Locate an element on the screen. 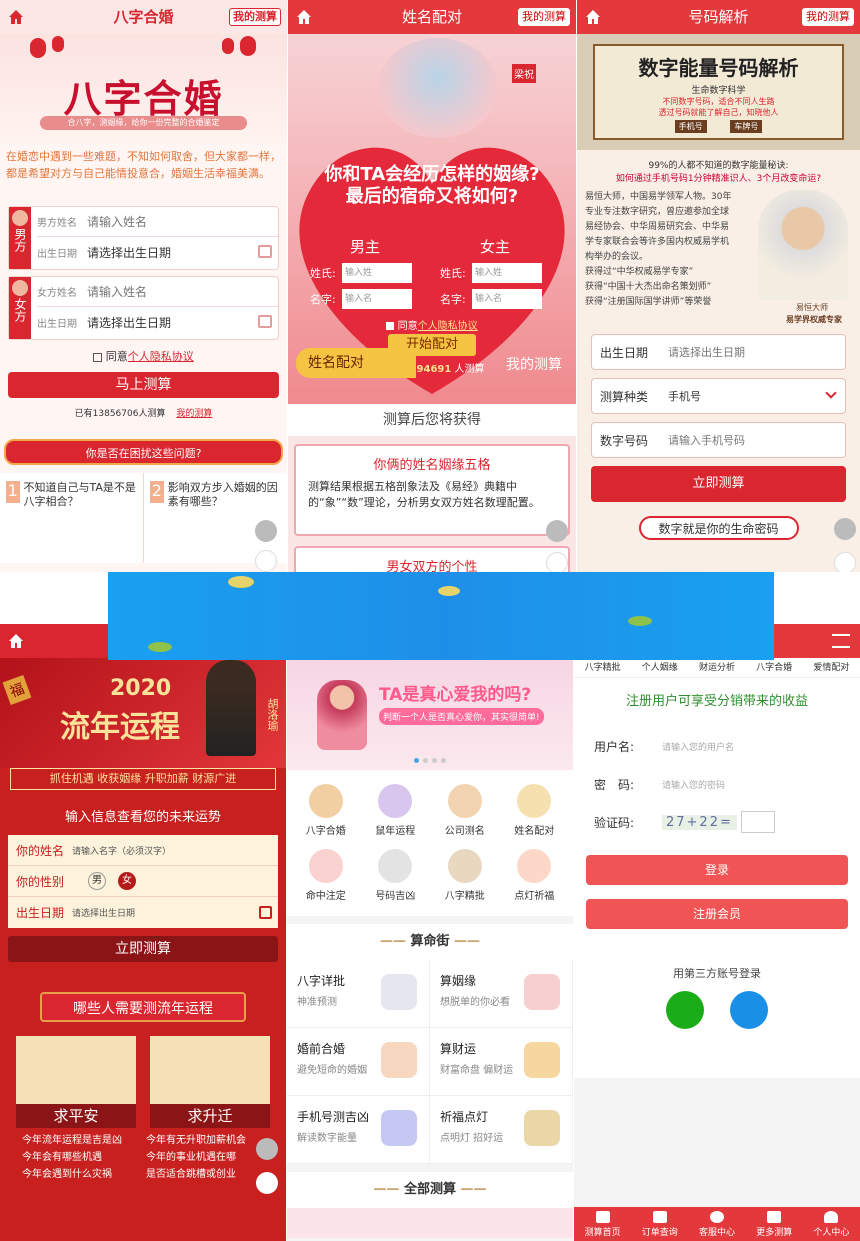  female-form: 女主 姓氏: 输入姓 名字: 输入名 is located at coordinates (495, 272).